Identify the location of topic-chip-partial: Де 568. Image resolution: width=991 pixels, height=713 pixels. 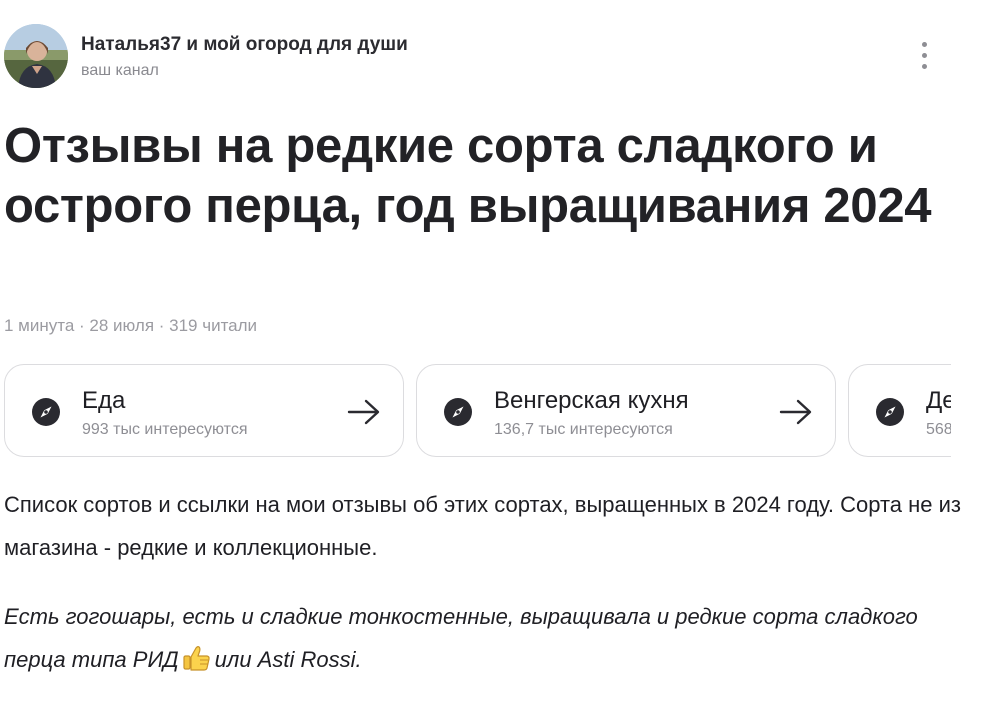
(899, 410).